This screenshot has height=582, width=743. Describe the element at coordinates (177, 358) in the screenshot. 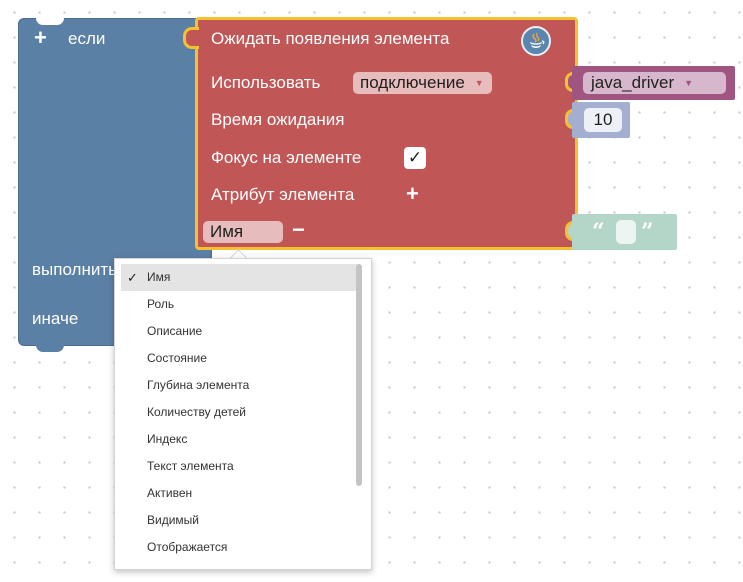

I see `menu-item-label: Состояние` at that location.